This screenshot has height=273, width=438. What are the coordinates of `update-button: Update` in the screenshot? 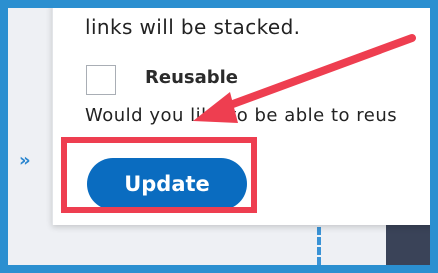 It's located at (167, 184).